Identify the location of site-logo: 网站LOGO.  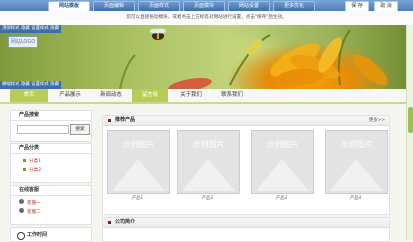
(23, 42).